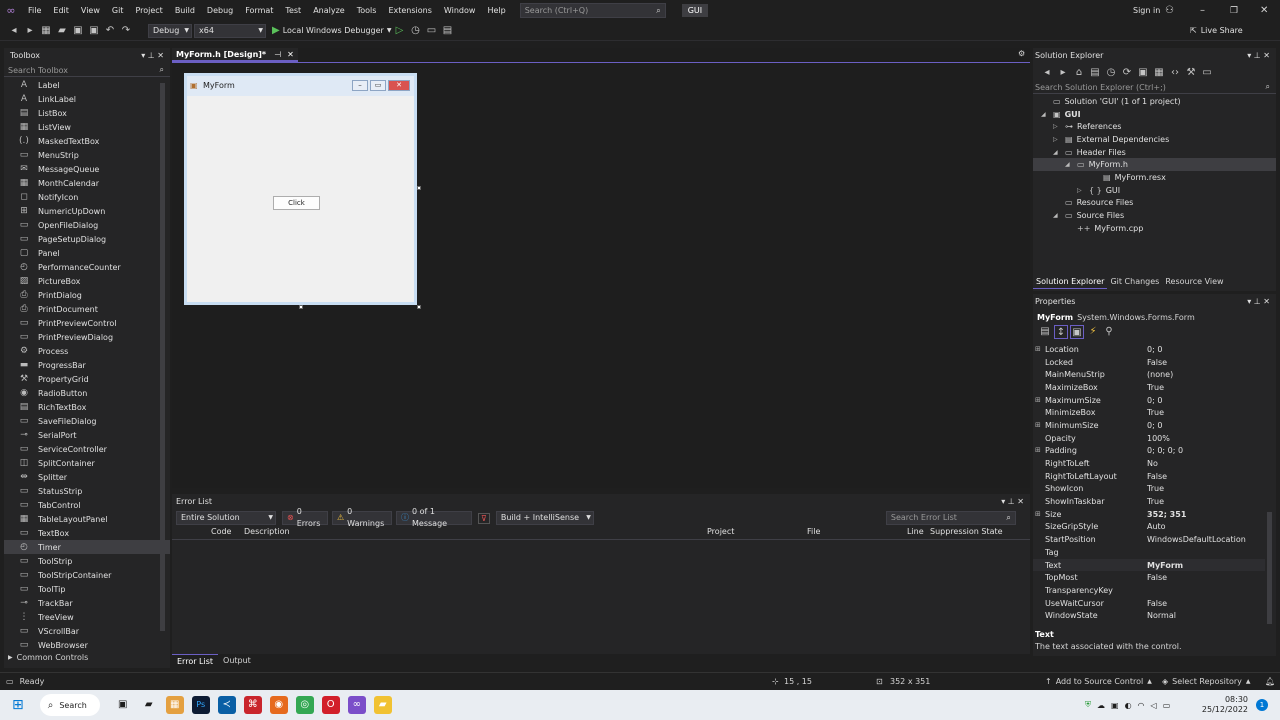  Describe the element at coordinates (409, 10) in the screenshot. I see `menu-item-extensions: Extensions` at that location.